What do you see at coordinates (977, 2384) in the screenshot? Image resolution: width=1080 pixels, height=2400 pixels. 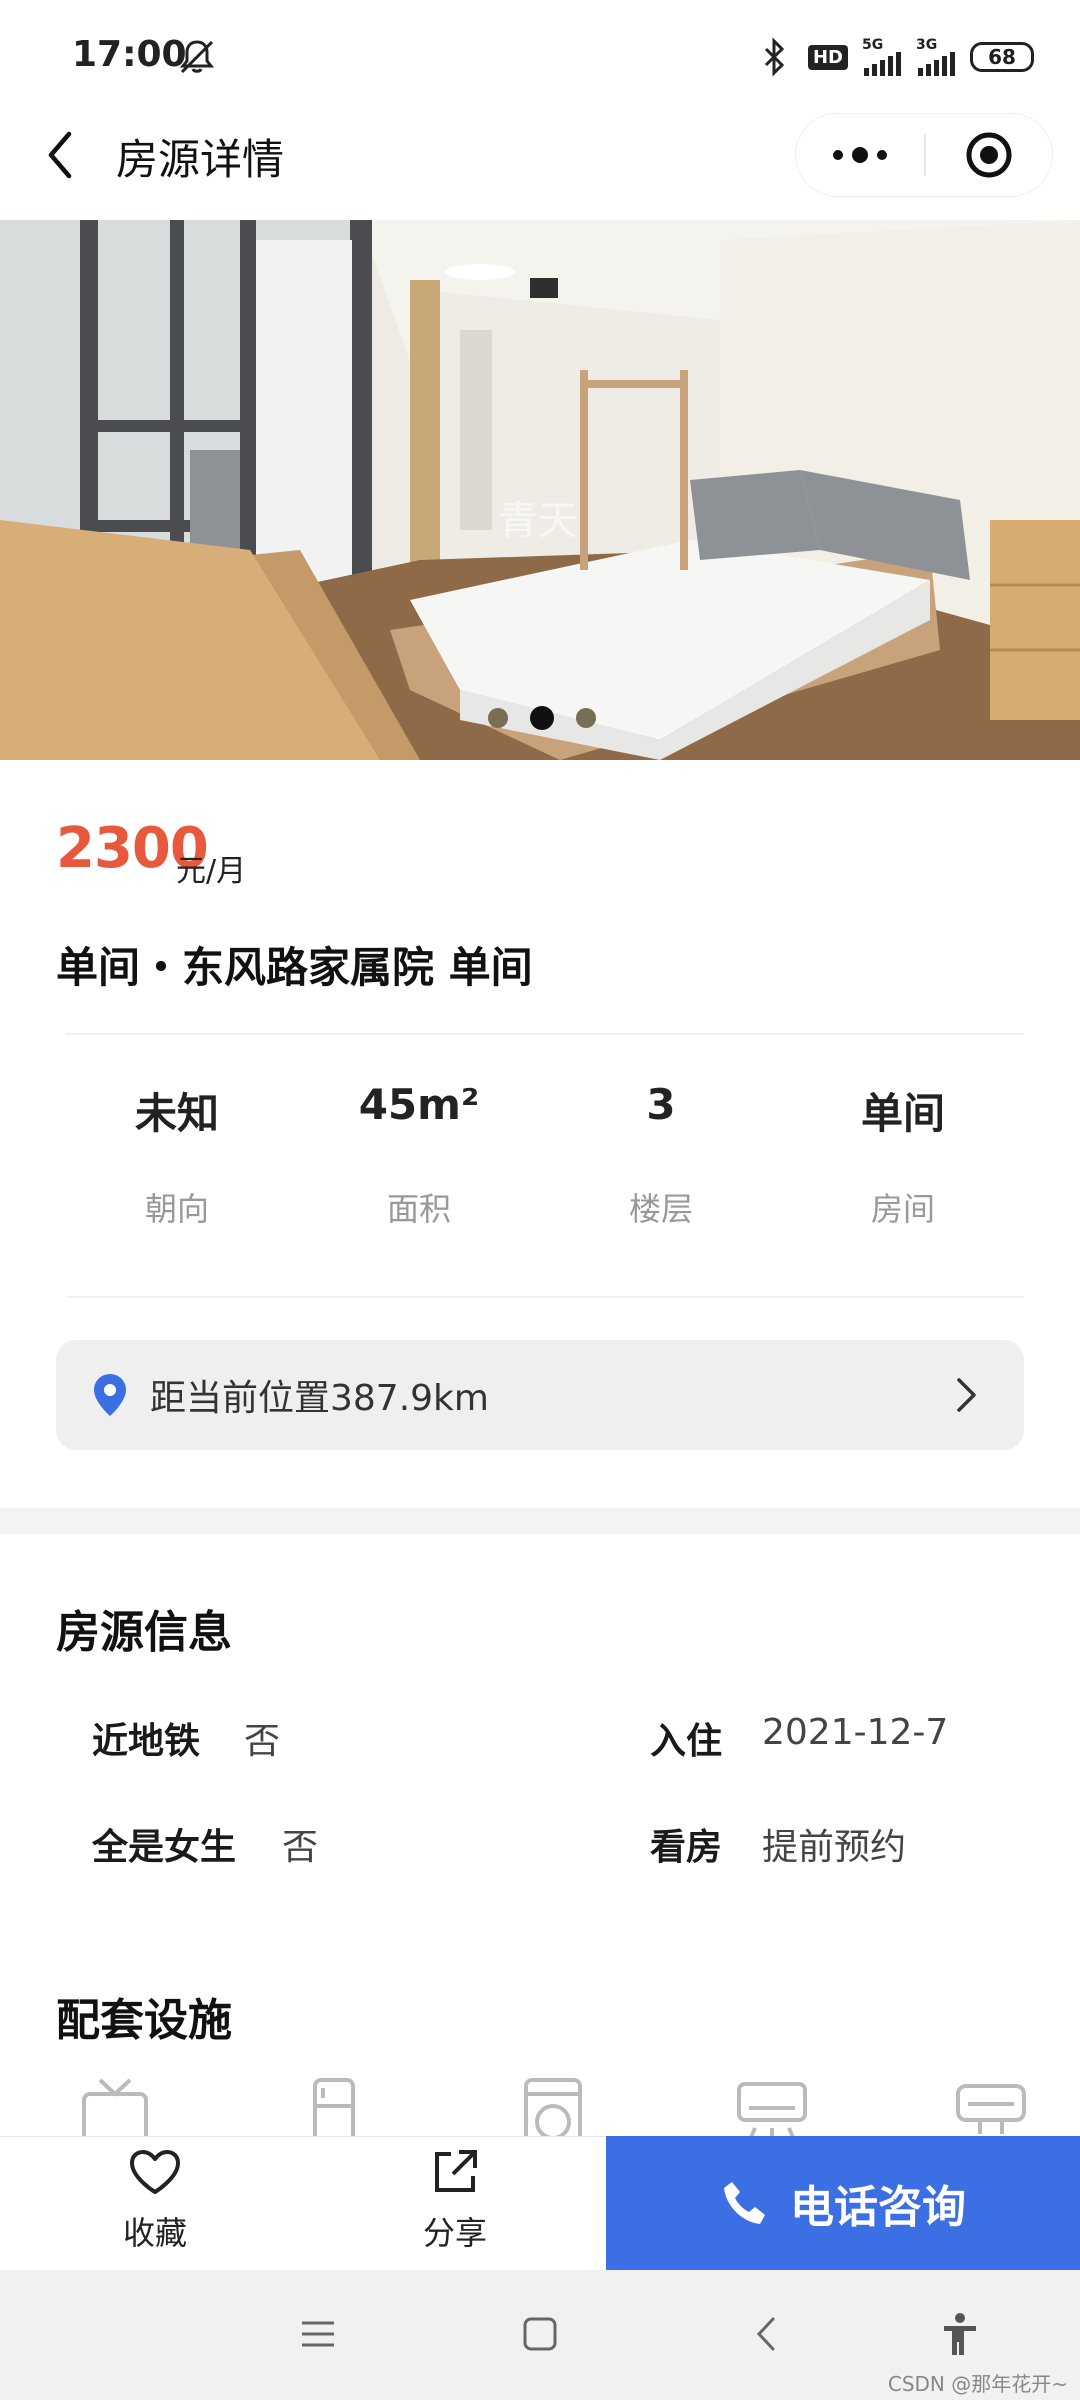 I see `source-credit: CSDN @那年花开~` at bounding box center [977, 2384].